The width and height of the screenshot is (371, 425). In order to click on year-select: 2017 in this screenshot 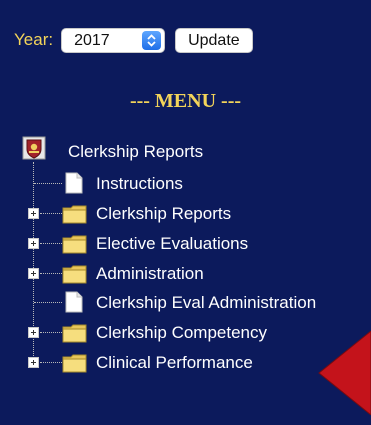, I will do `click(113, 40)`.